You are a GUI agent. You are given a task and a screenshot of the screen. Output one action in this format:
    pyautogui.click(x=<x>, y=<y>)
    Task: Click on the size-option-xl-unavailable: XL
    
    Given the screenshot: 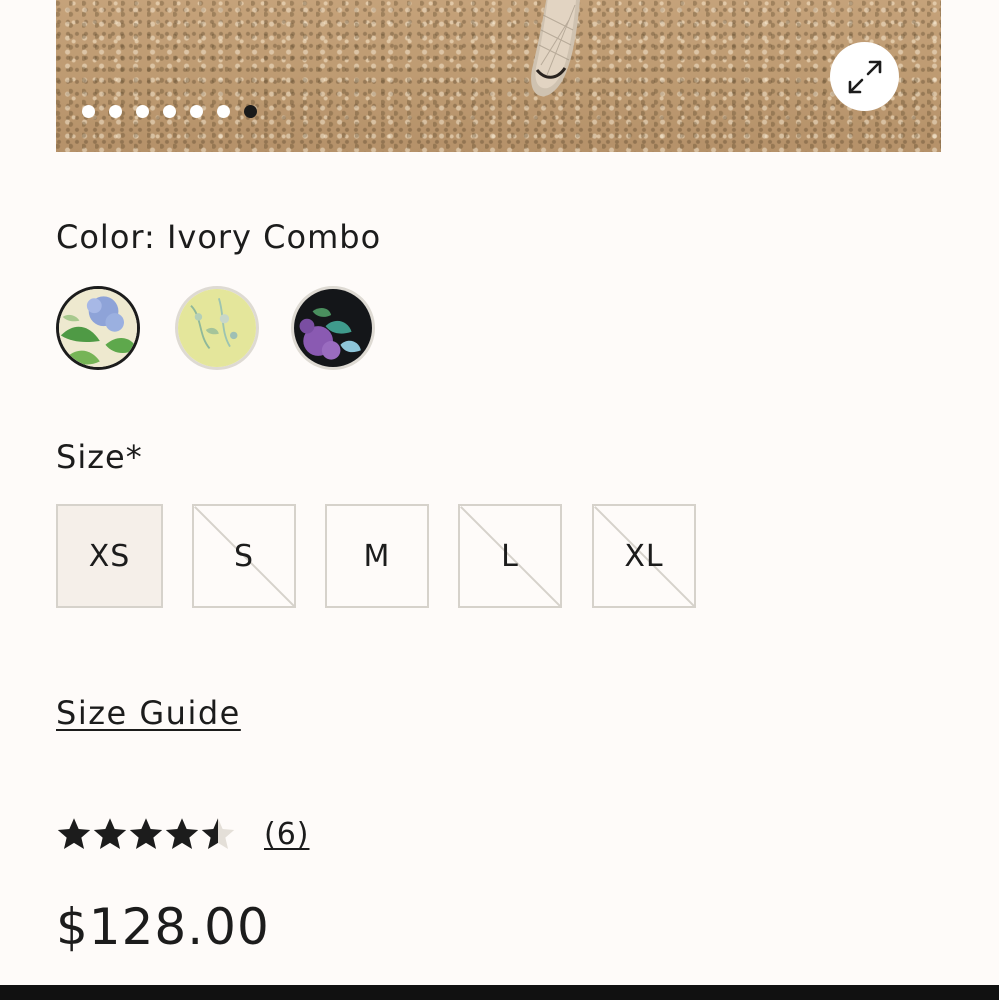 What is the action you would take?
    pyautogui.click(x=644, y=556)
    